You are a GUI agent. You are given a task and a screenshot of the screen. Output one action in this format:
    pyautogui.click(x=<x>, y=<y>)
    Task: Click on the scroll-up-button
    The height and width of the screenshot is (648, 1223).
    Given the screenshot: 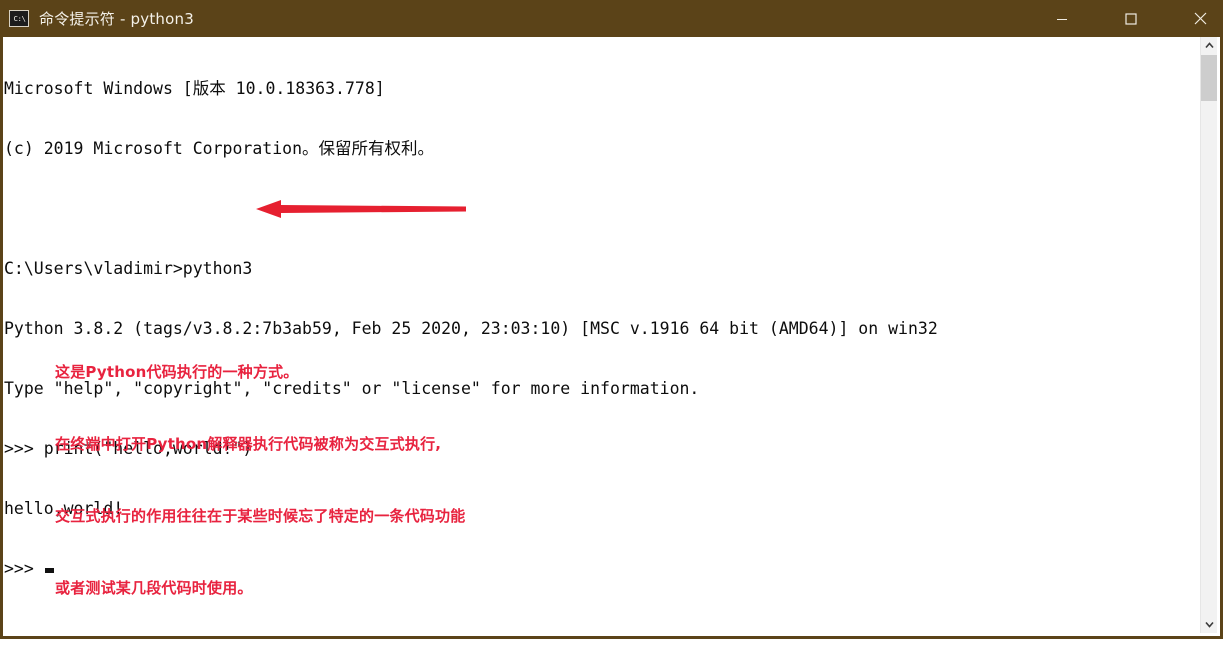 What is the action you would take?
    pyautogui.click(x=1209, y=45)
    